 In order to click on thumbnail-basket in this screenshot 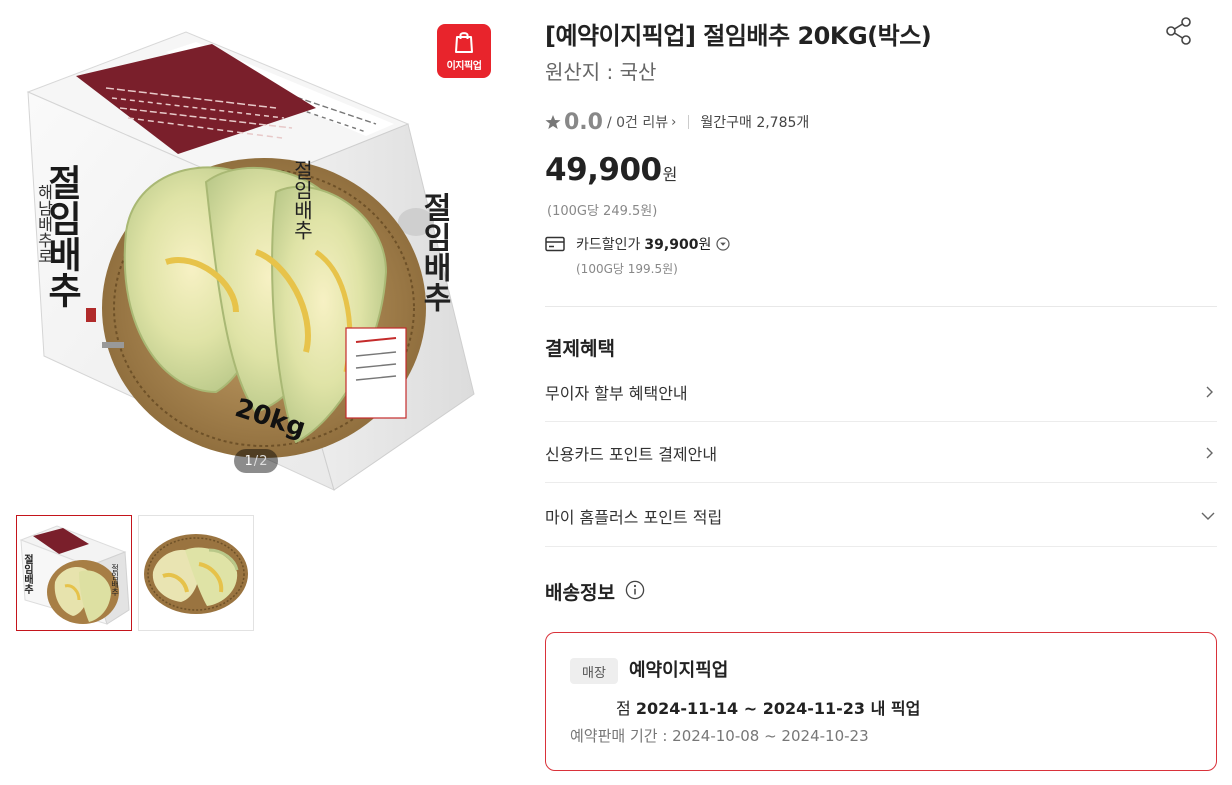, I will do `click(196, 573)`.